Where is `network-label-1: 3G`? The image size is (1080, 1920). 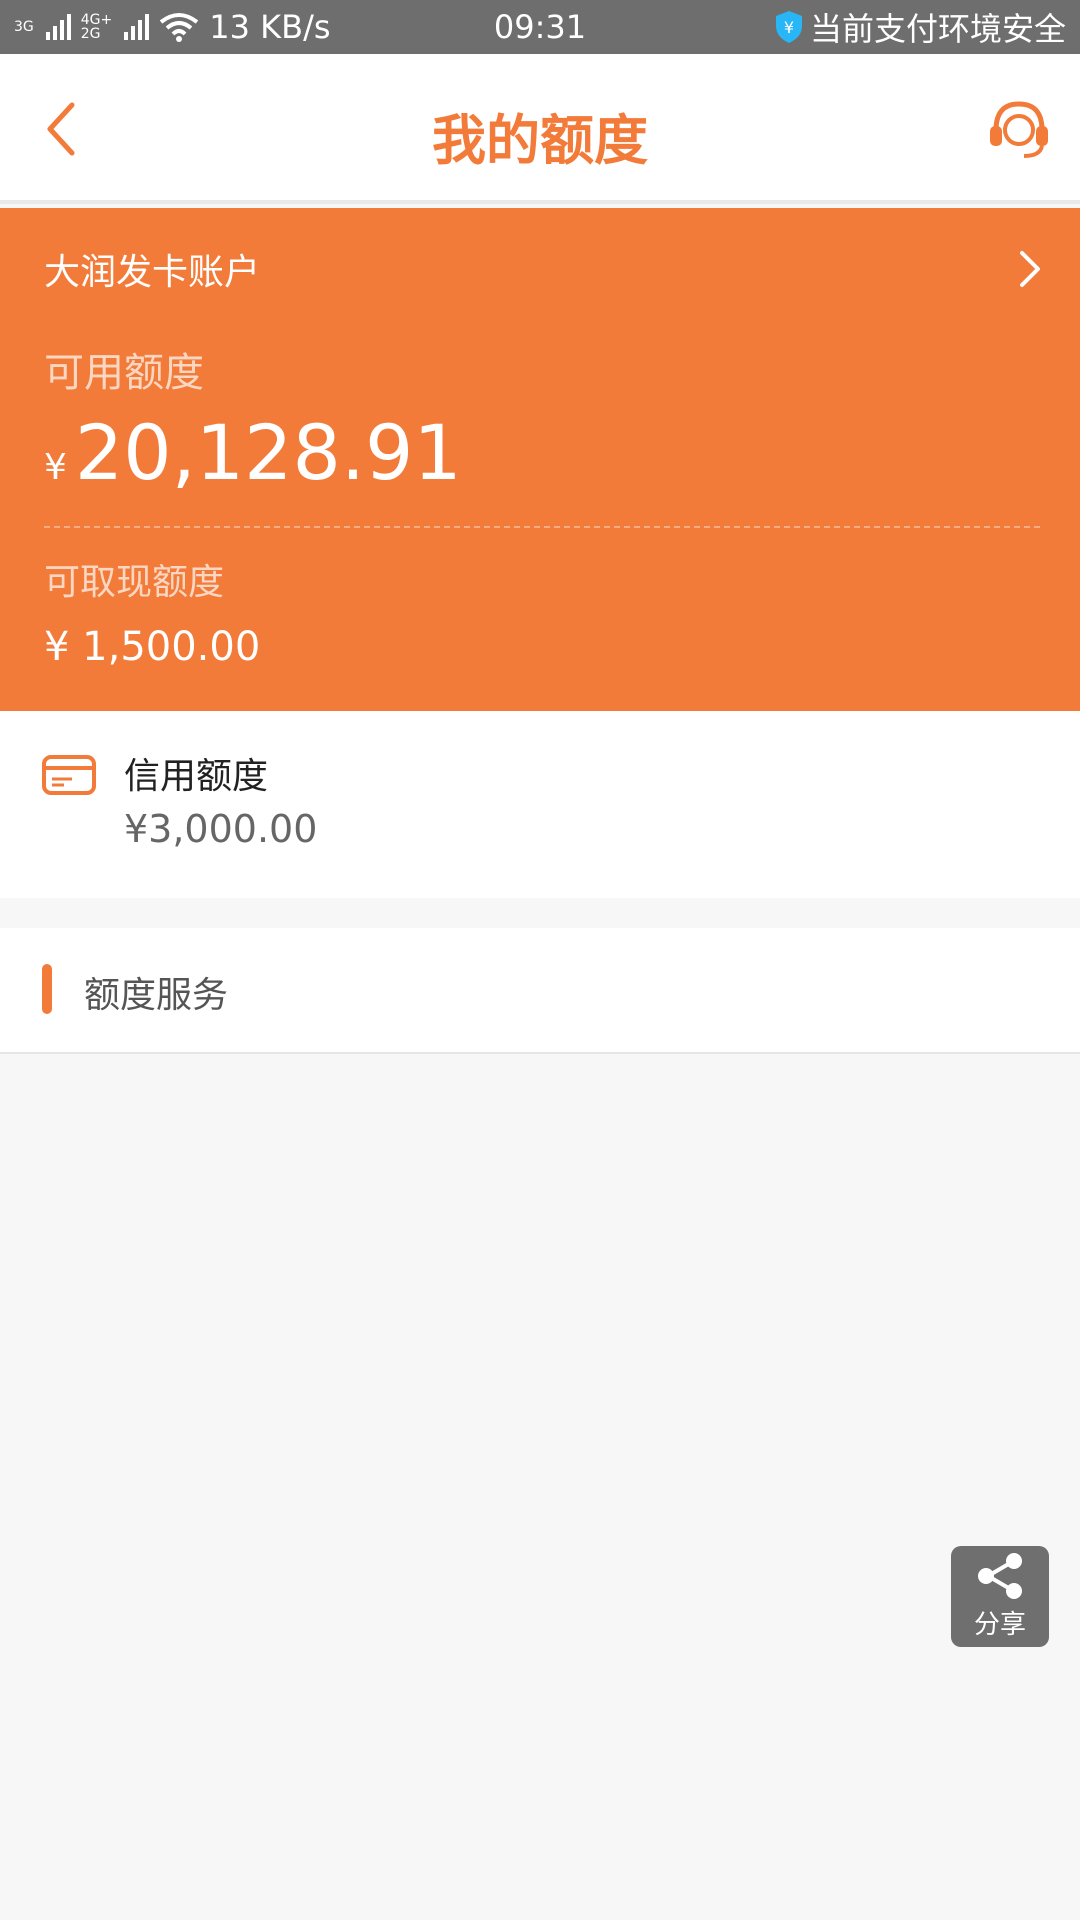
network-label-1: 3G is located at coordinates (24, 27).